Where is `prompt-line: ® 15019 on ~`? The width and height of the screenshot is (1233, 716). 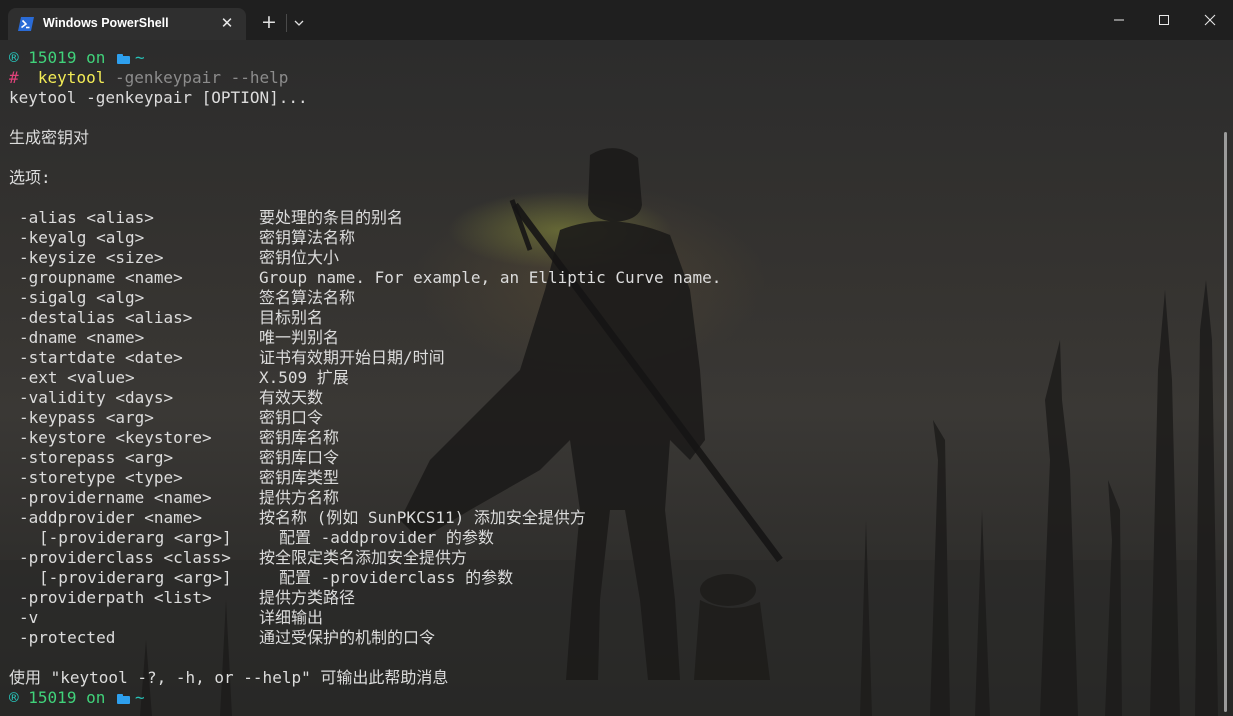 prompt-line: ® 15019 on ~ is located at coordinates (77, 58).